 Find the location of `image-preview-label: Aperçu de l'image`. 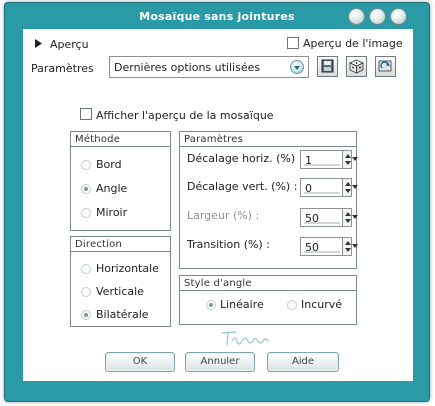

image-preview-label: Aperçu de l'image is located at coordinates (353, 43).